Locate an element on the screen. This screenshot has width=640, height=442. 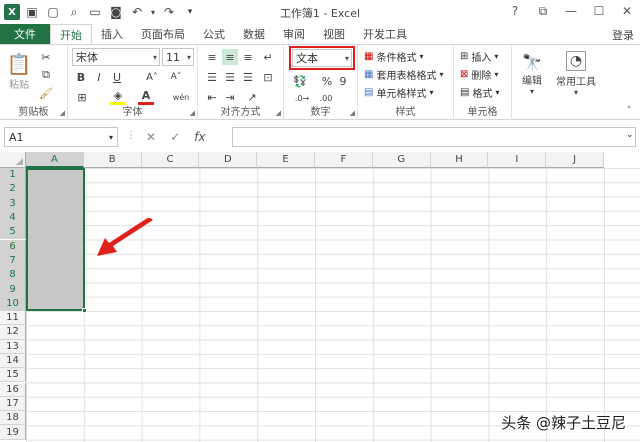
new-file-icon: ▢ is located at coordinates (53, 12).